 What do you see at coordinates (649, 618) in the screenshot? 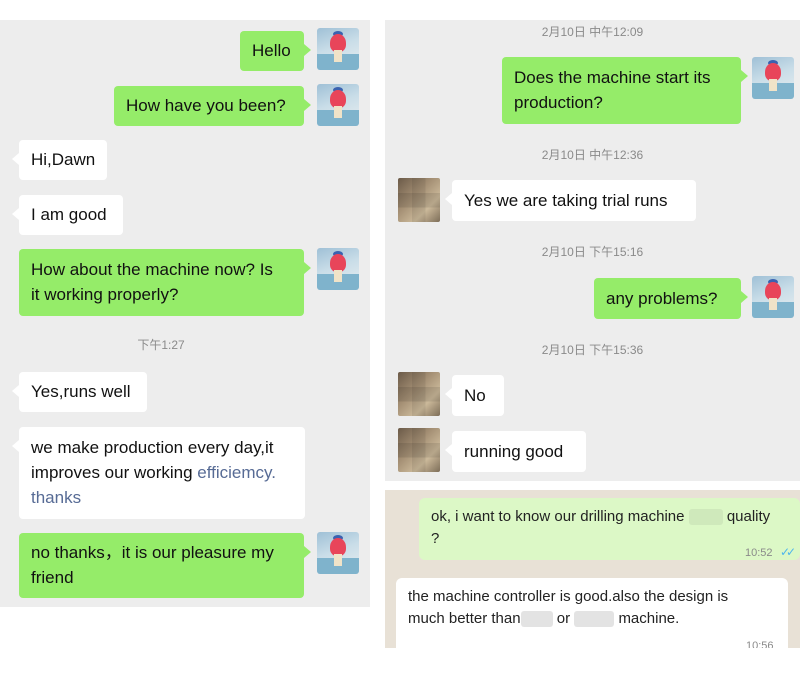
I see `message-text: machine.` at bounding box center [649, 618].